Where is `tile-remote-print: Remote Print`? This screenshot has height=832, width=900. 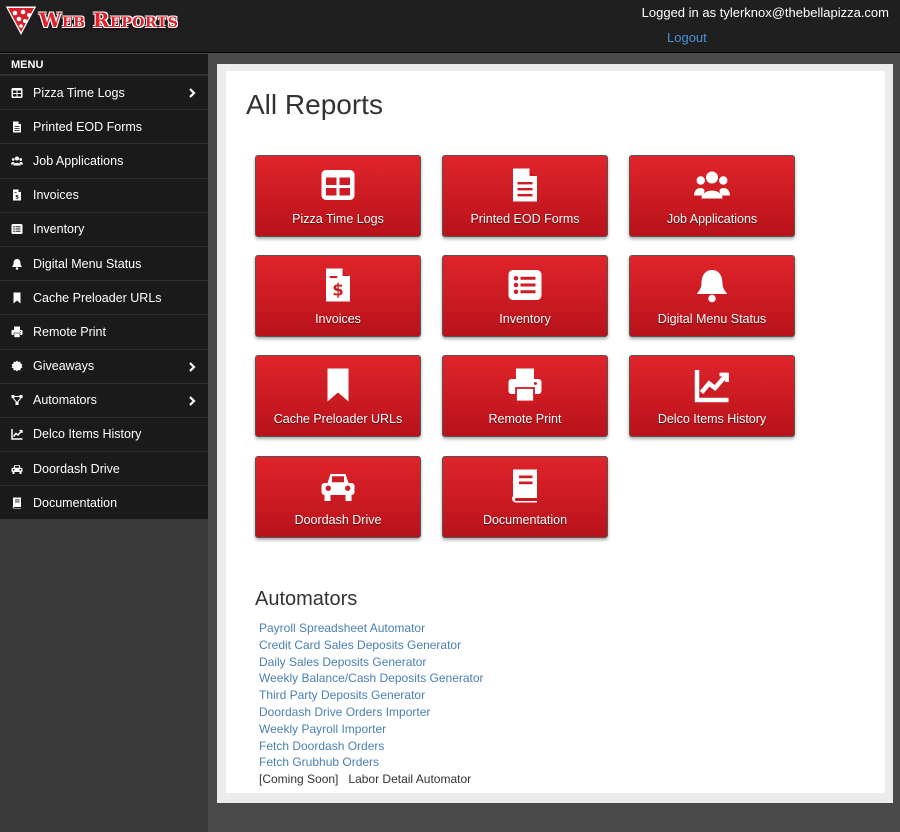 tile-remote-print: Remote Print is located at coordinates (525, 396).